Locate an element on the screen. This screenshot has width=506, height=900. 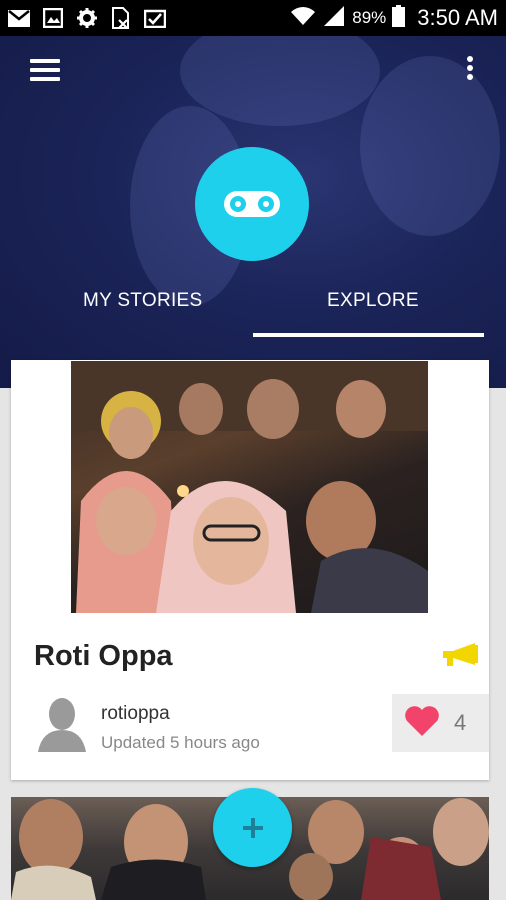
add-story-button is located at coordinates (252, 827).